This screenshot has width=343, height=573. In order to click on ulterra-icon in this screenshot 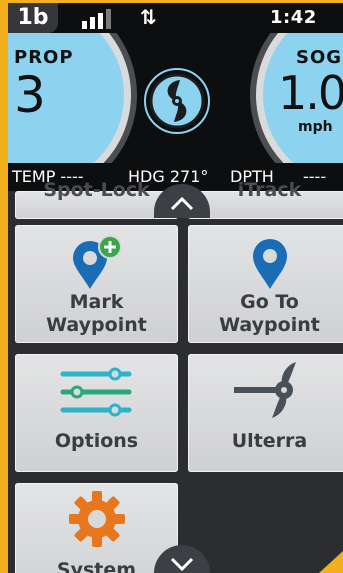, I will do `click(265, 390)`.